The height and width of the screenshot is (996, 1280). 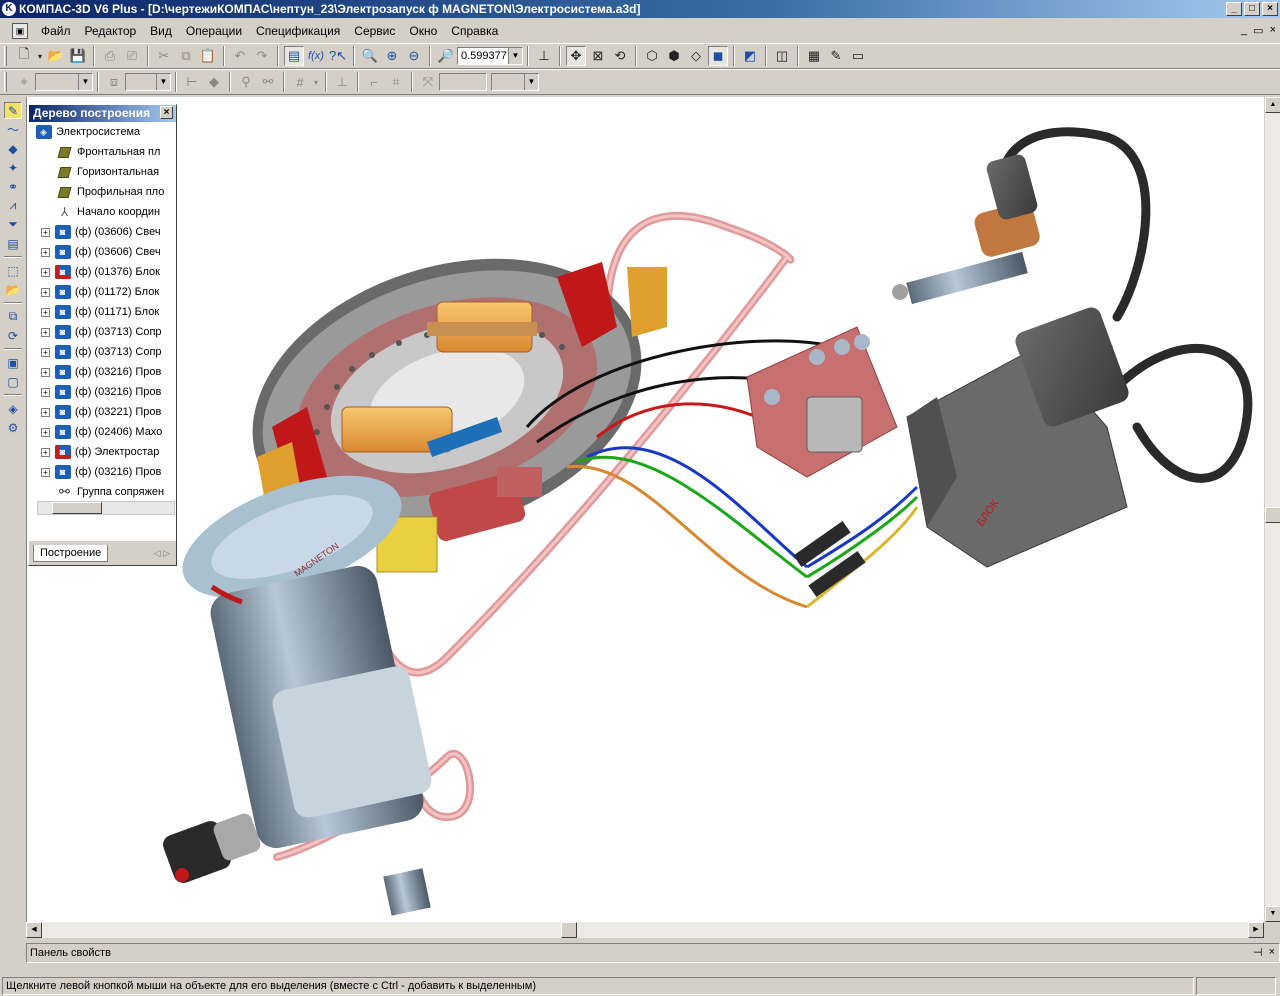 What do you see at coordinates (13, 335) in the screenshot?
I see `rotate-component-icon: ⟳` at bounding box center [13, 335].